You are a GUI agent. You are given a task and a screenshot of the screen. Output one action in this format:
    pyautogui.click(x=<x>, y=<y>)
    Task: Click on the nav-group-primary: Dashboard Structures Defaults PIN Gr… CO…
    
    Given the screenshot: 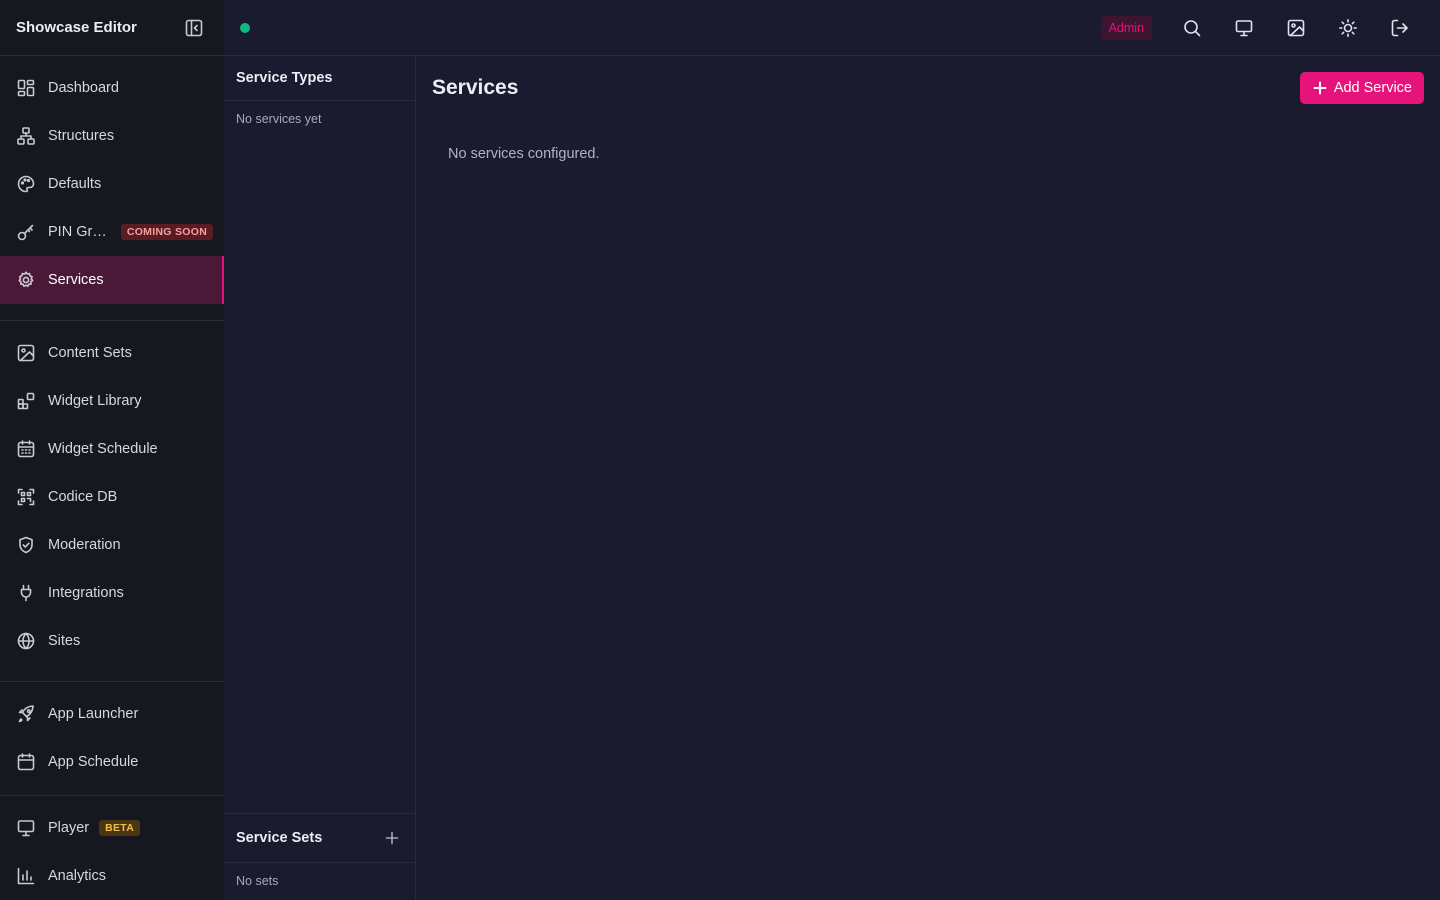 What is the action you would take?
    pyautogui.click(x=112, y=192)
    